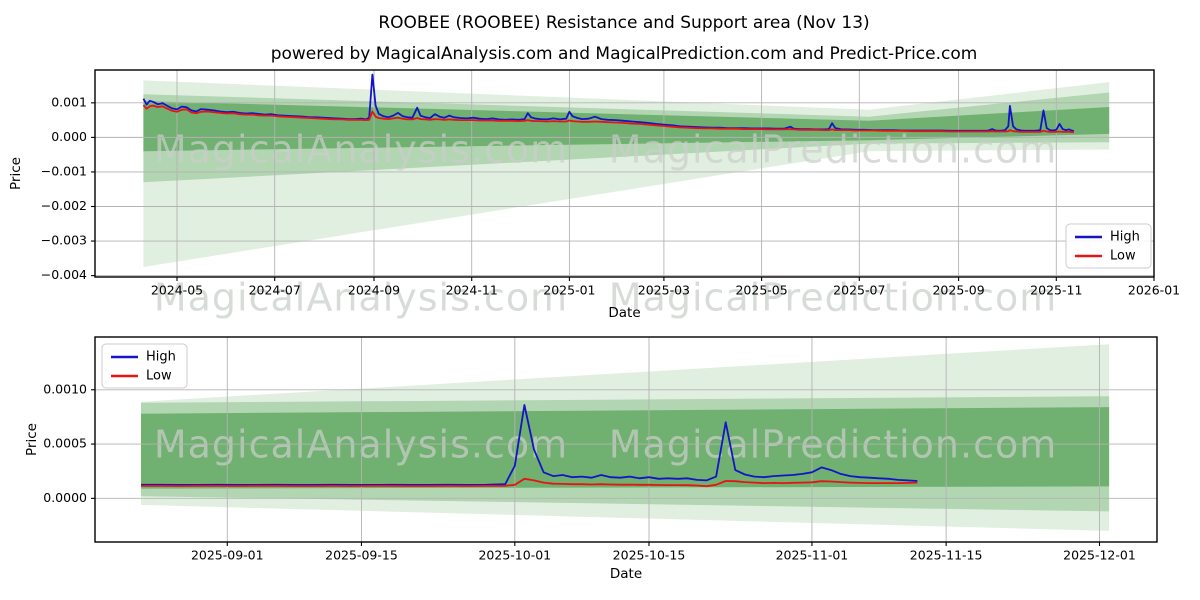 This screenshot has height=600, width=1200. What do you see at coordinates (275, 290) in the screenshot?
I see `top-chart-x-tick-label: 2024-07` at bounding box center [275, 290].